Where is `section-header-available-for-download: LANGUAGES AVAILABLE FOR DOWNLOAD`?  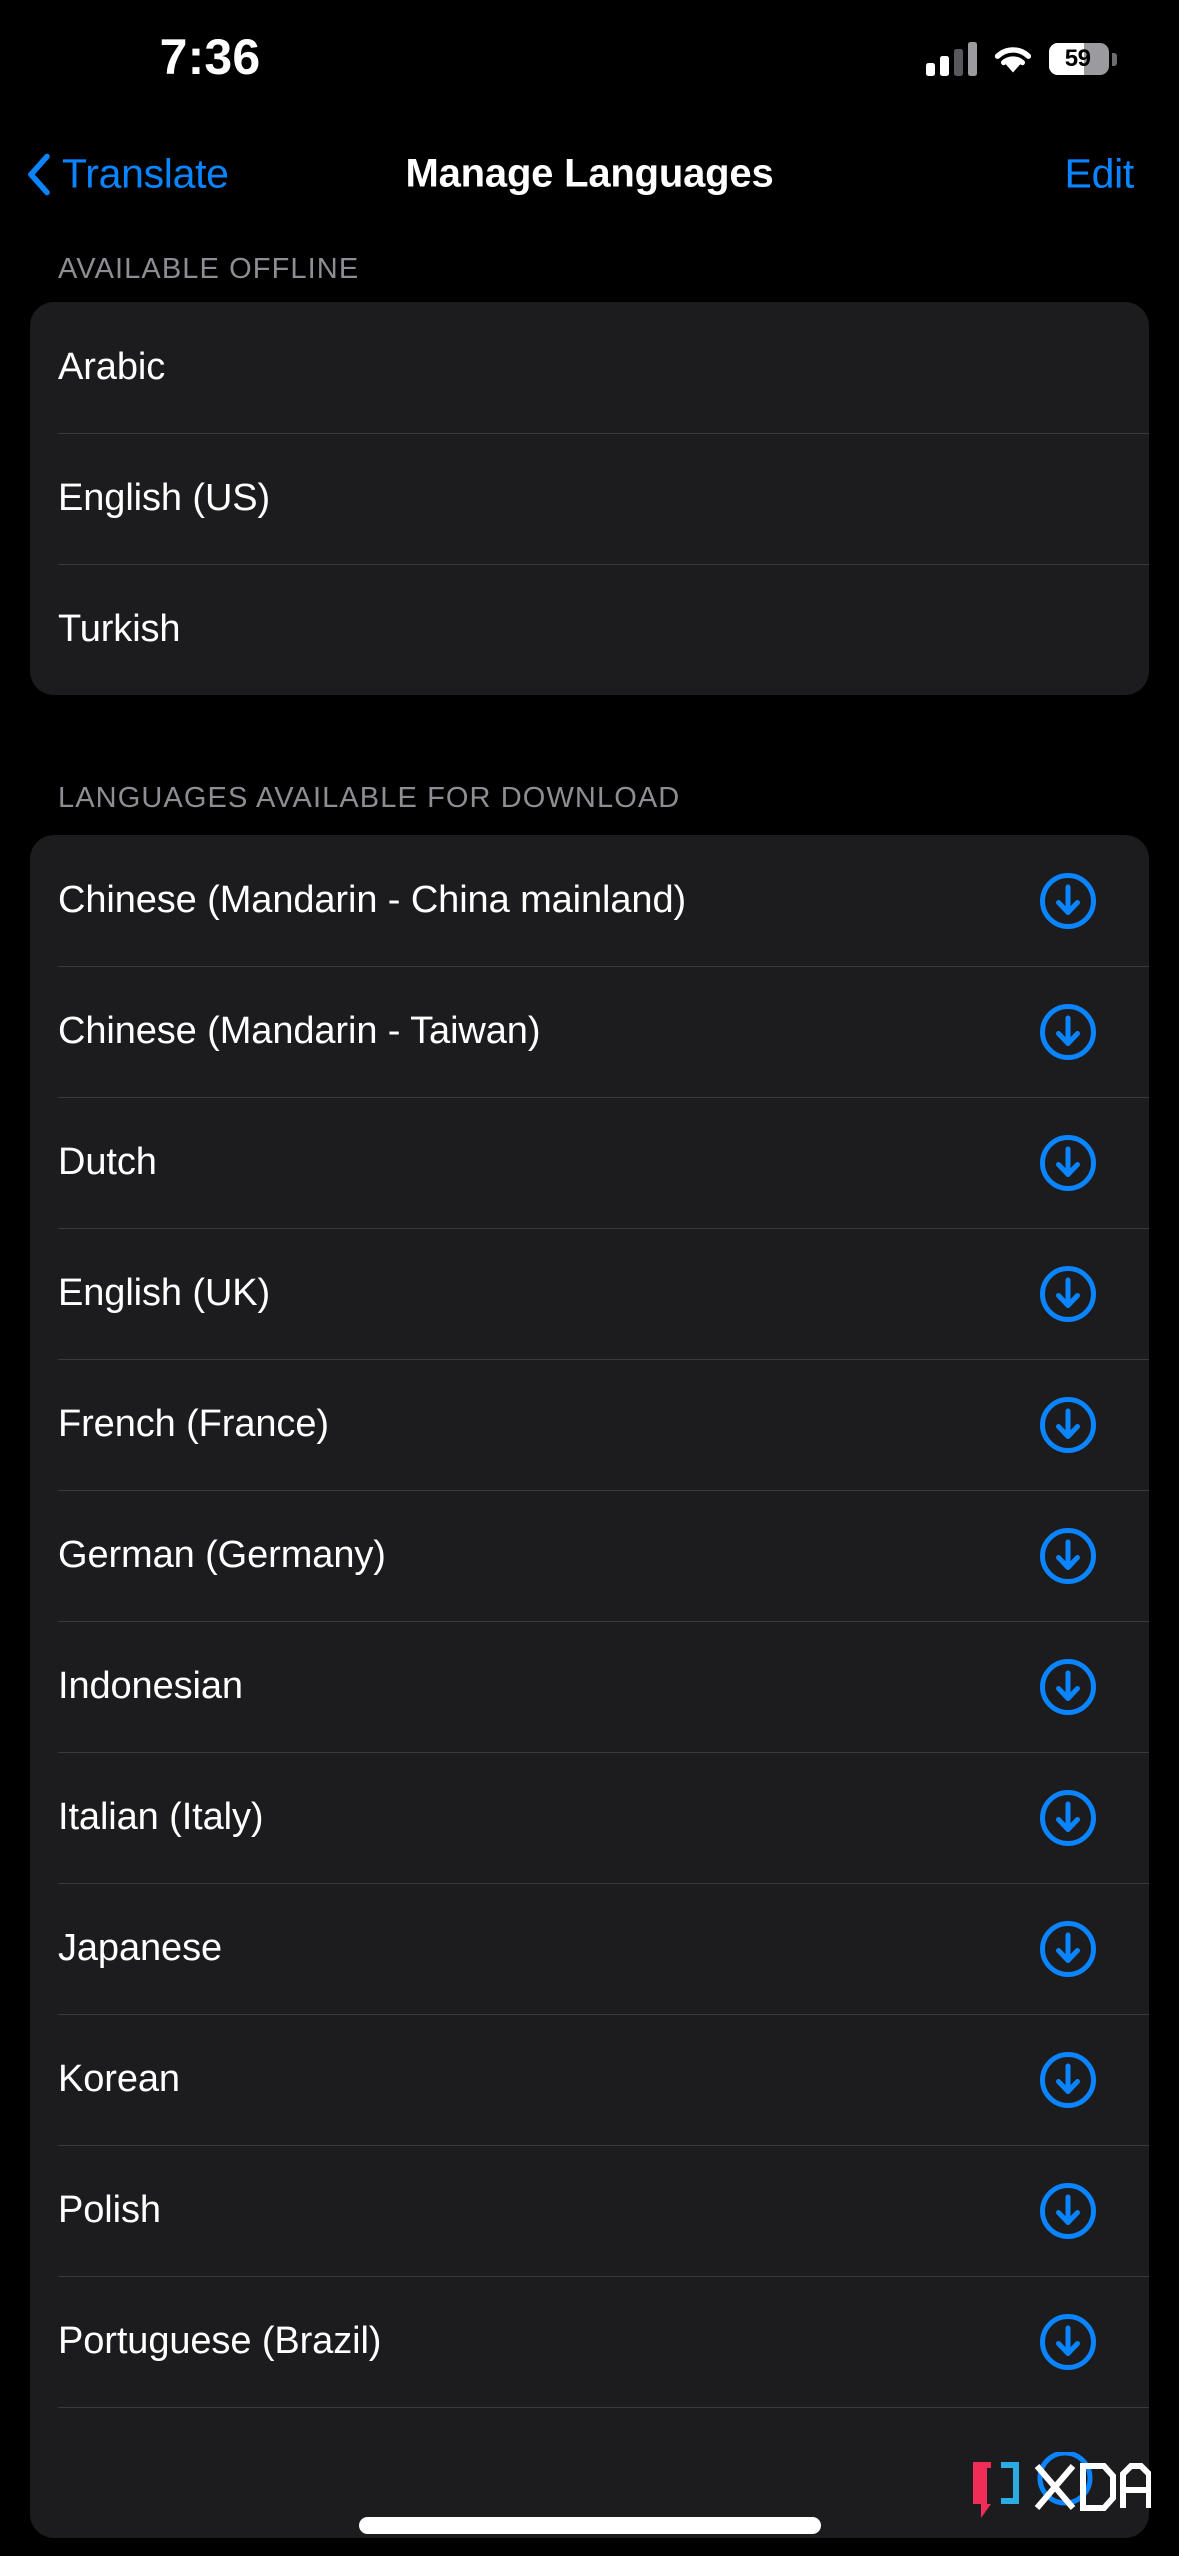
section-header-available-for-download: LANGUAGES AVAILABLE FOR DOWNLOAD is located at coordinates (369, 797).